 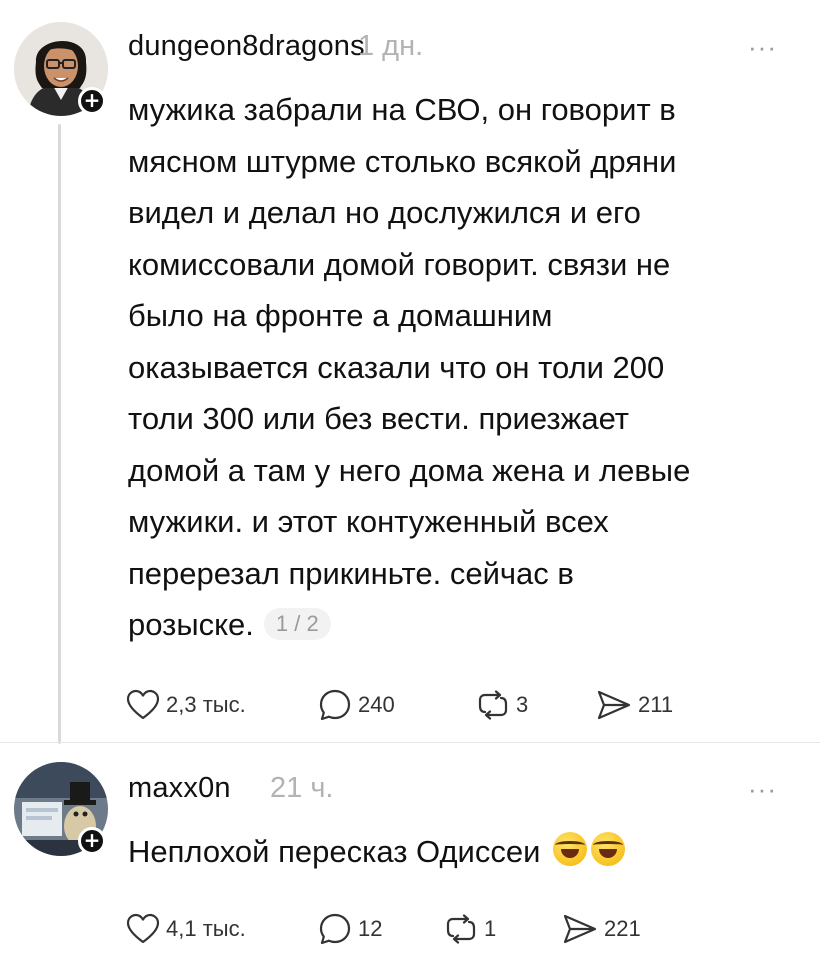 I want to click on timestamp: 21 ч., so click(x=302, y=788).